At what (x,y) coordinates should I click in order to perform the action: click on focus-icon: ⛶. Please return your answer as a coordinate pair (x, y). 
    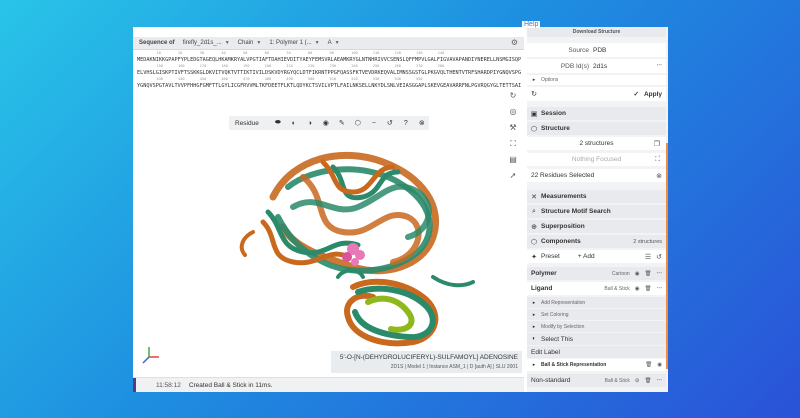
    Looking at the image, I should click on (657, 160).